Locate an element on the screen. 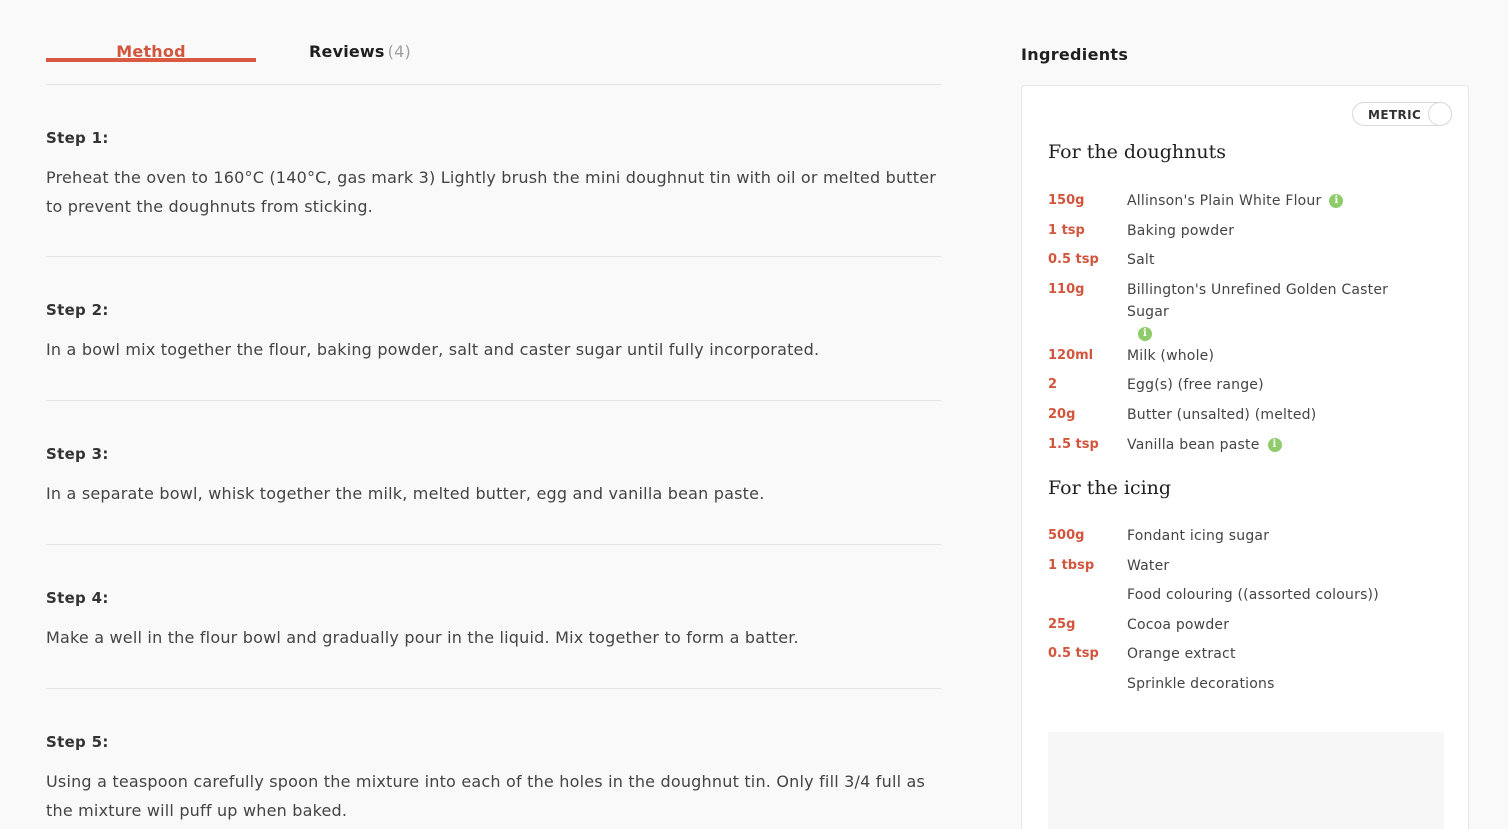  ingredient-qty: 1 tbsp is located at coordinates (1071, 565).